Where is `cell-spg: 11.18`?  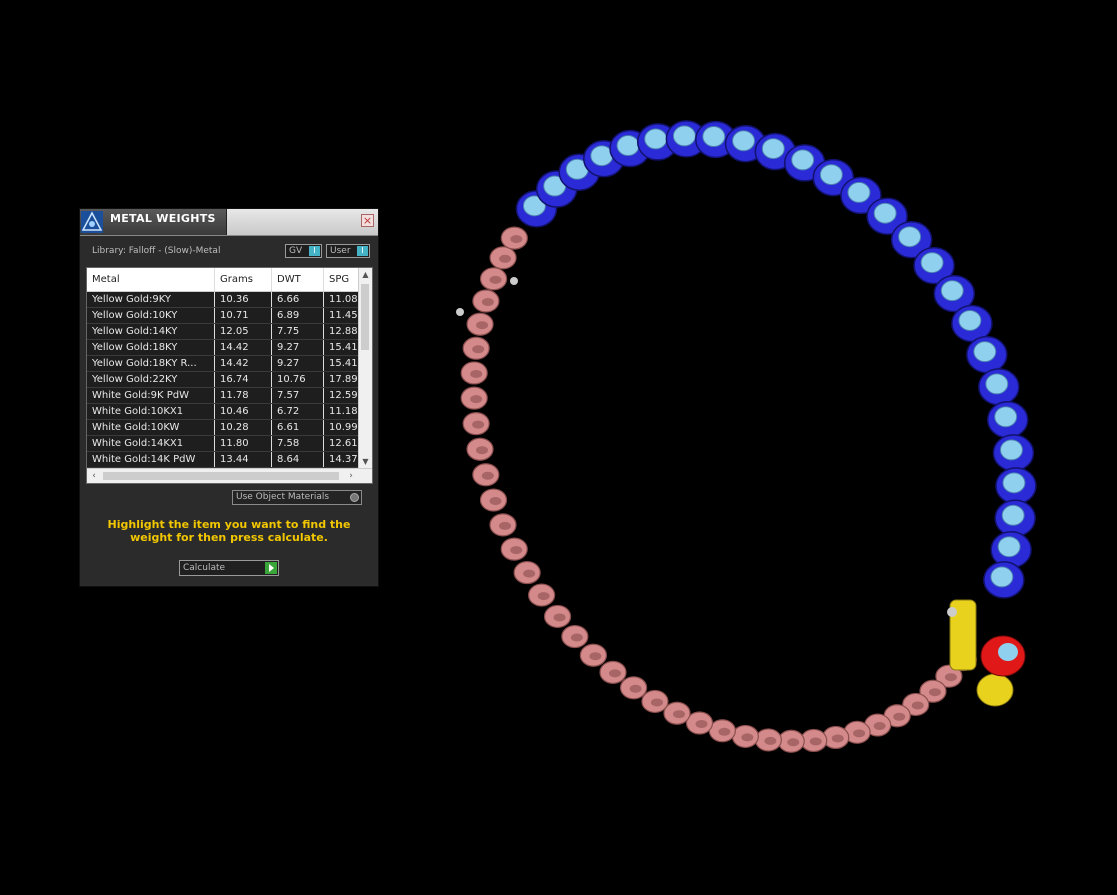 cell-spg: 11.18 is located at coordinates (341, 411).